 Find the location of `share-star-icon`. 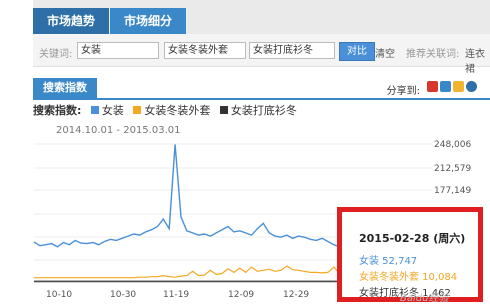

share-star-icon is located at coordinates (458, 86).